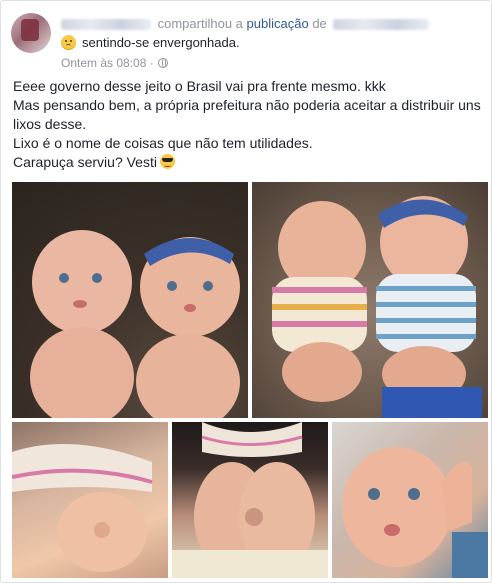  I want to click on post-header: compartilhou a publicação de, so click(271, 23).